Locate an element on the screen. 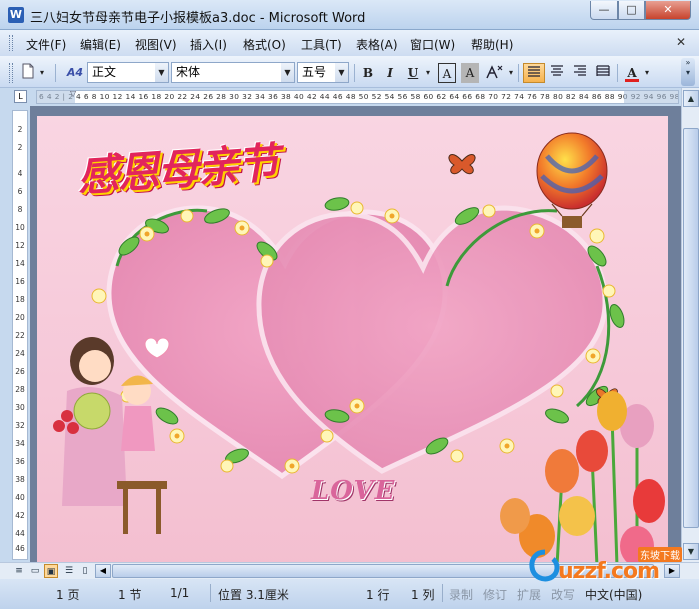 The image size is (699, 609). watermark-logo: uzzf.com 东坡下载 is located at coordinates (612, 565).